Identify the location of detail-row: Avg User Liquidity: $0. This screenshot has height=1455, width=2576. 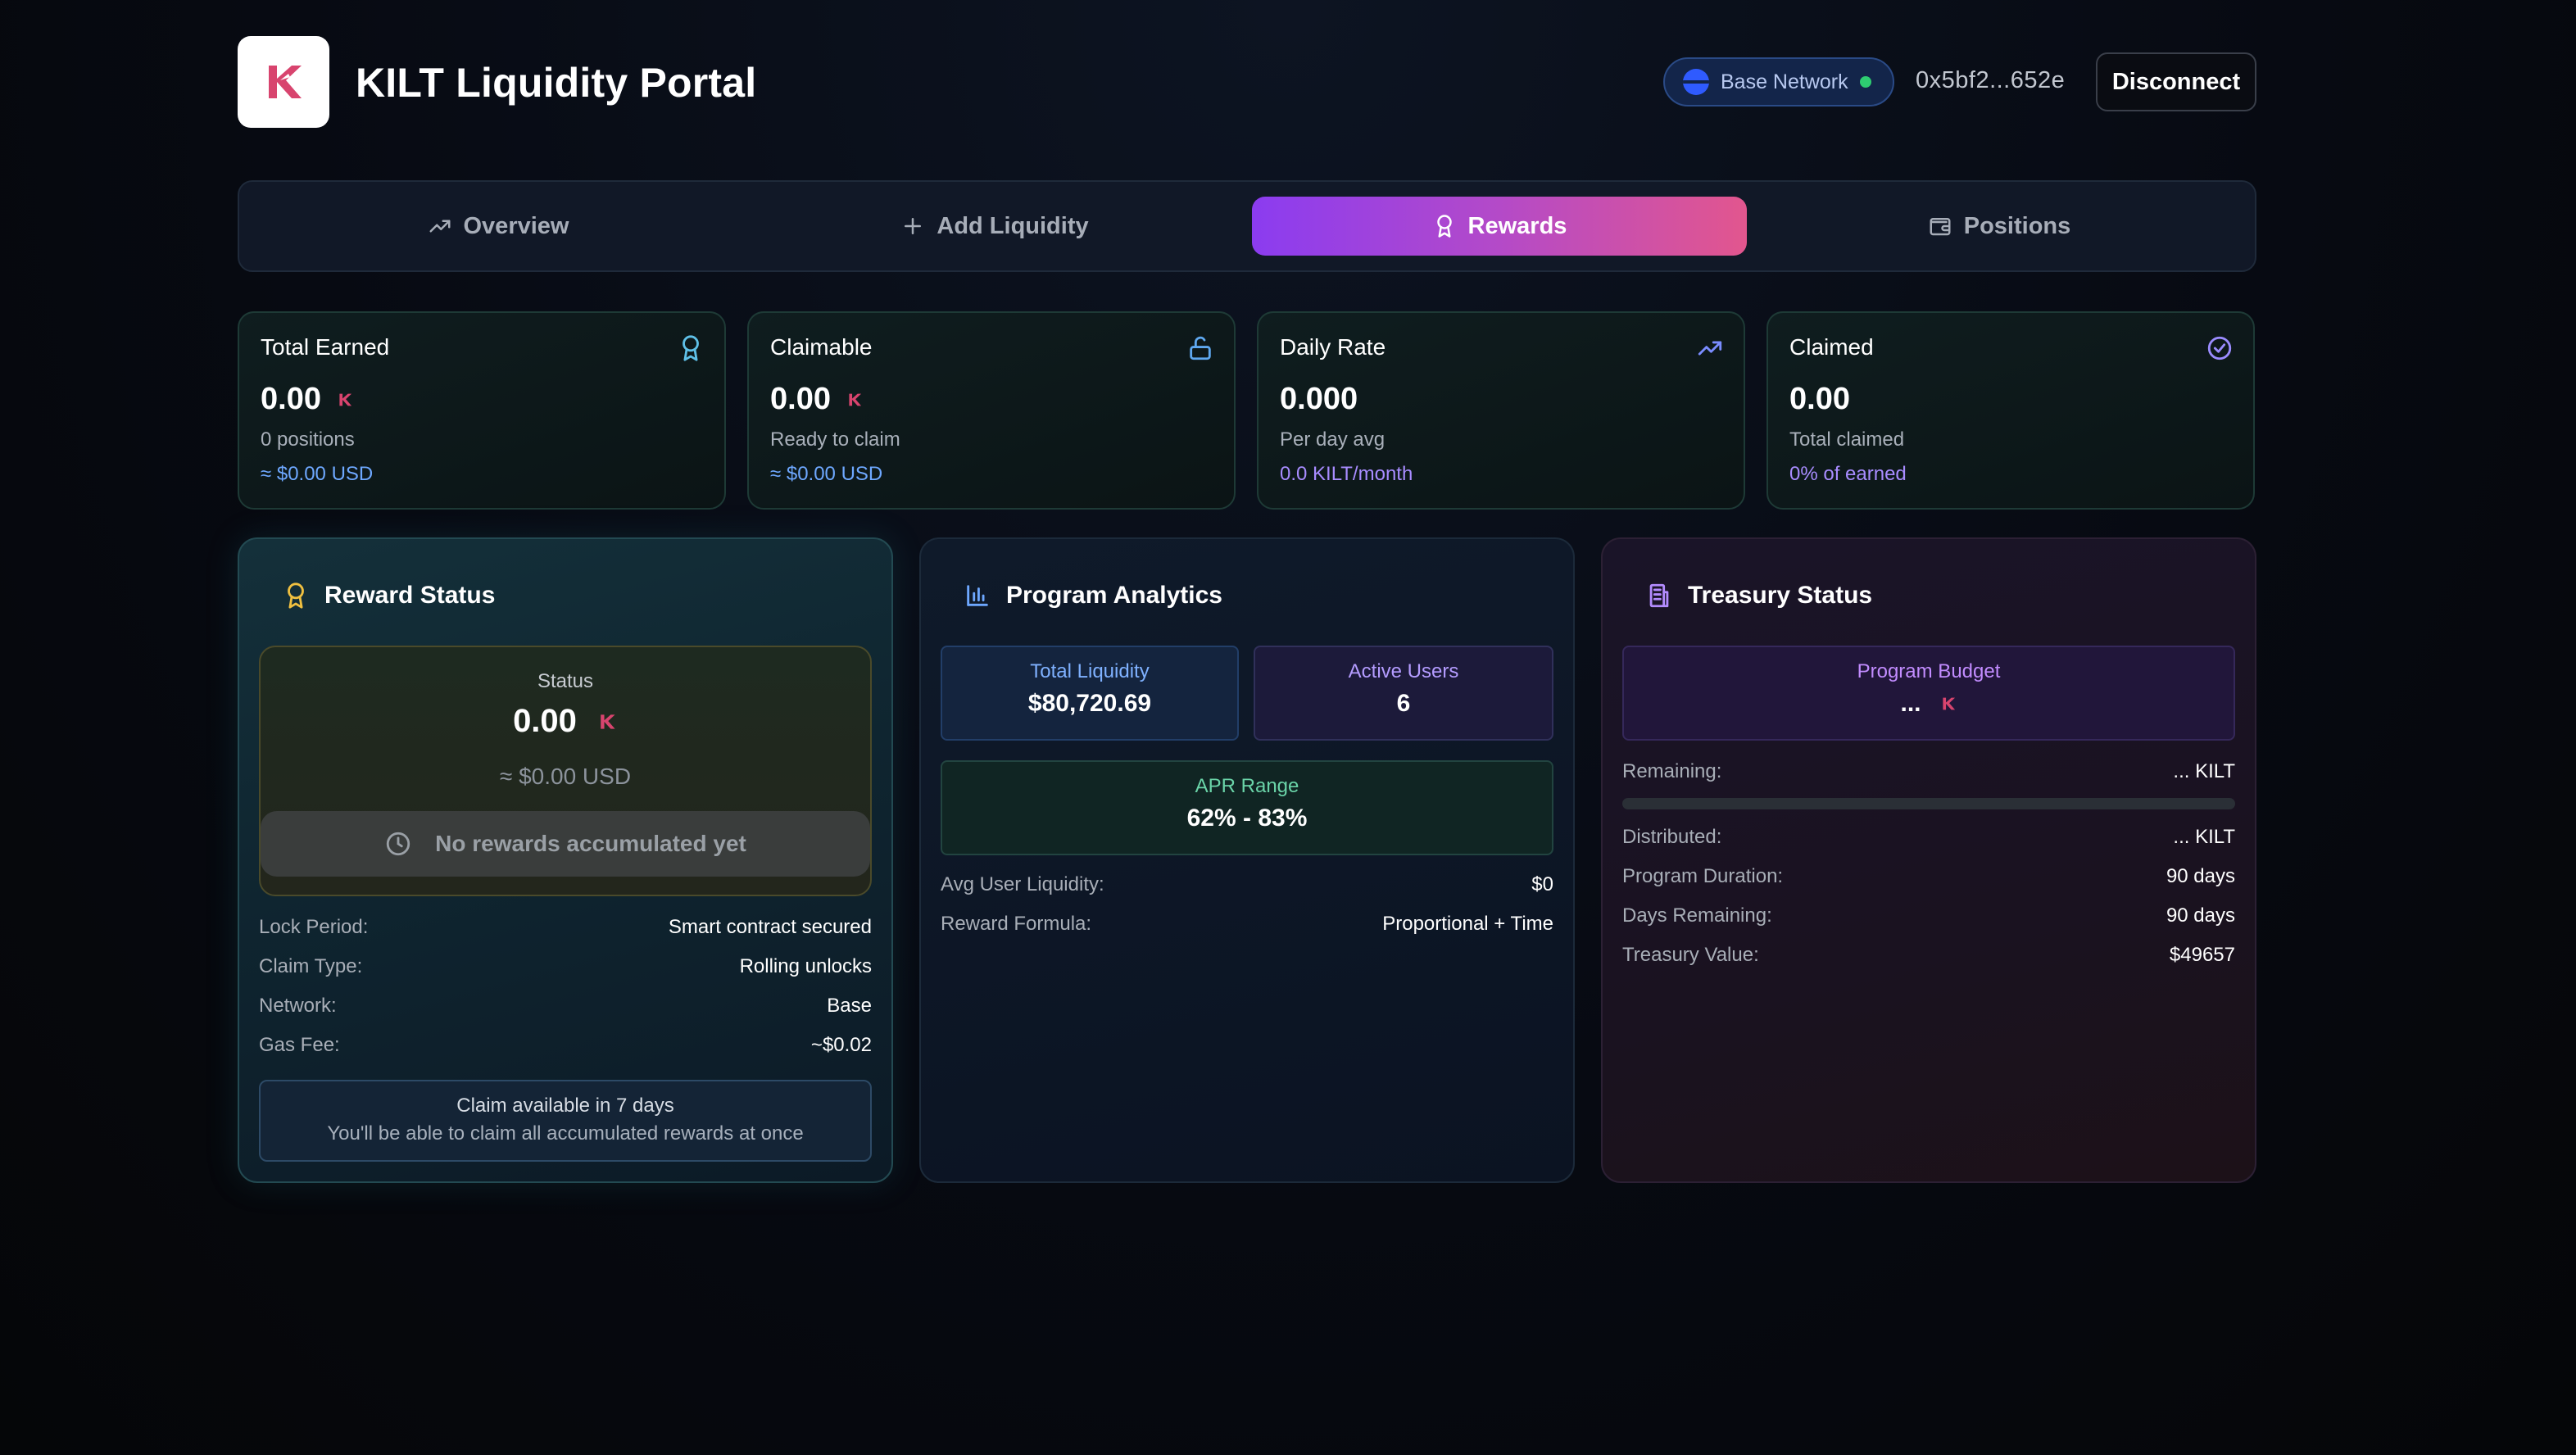
(1247, 885).